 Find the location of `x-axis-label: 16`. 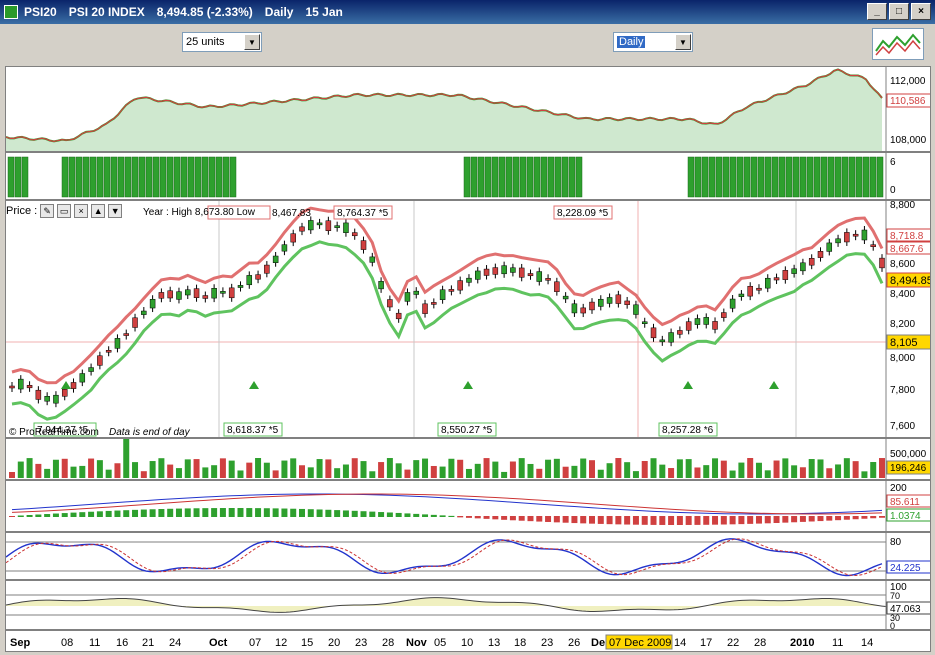

x-axis-label: 16 is located at coordinates (122, 643).